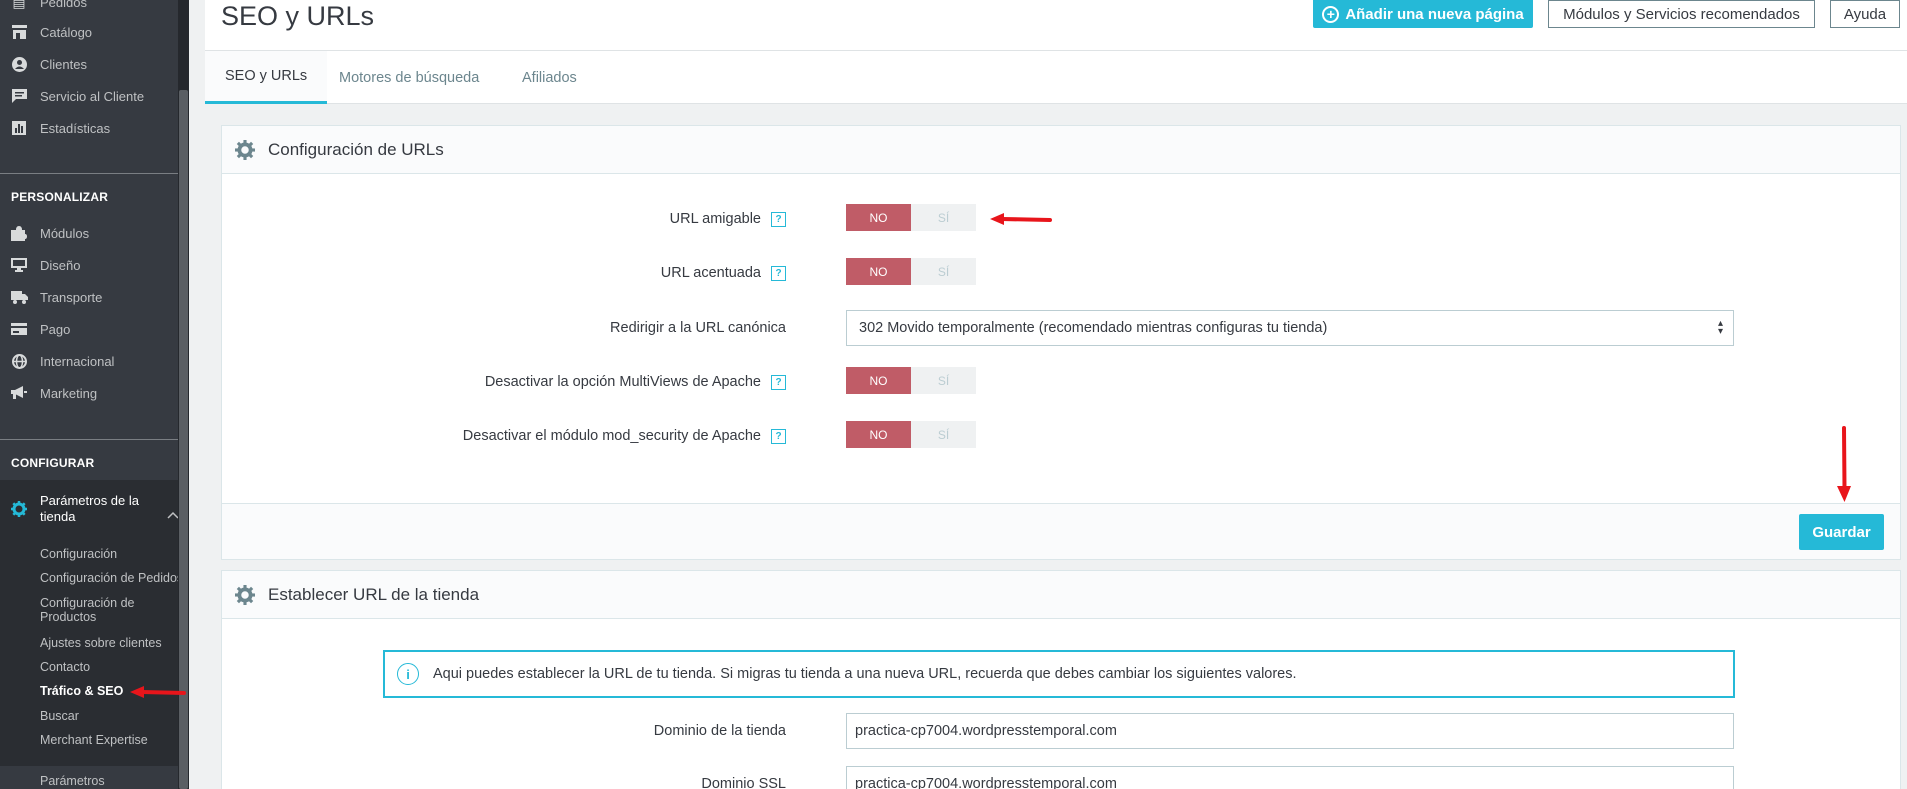  I want to click on panel-heading: Configuración de URLs, so click(1061, 150).